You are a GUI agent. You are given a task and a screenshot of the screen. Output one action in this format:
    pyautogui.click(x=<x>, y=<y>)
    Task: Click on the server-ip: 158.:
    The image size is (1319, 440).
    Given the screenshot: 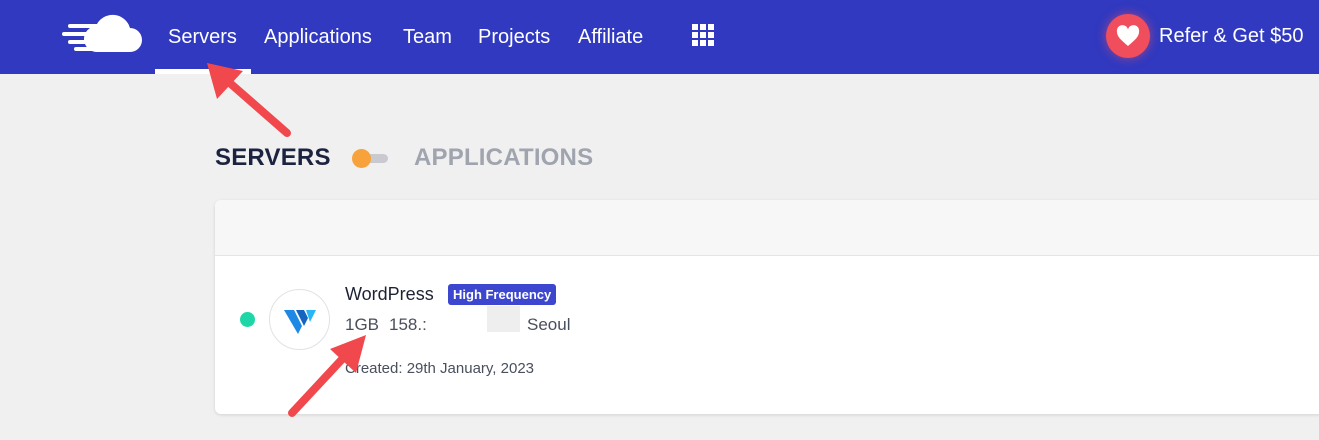 What is the action you would take?
    pyautogui.click(x=408, y=324)
    